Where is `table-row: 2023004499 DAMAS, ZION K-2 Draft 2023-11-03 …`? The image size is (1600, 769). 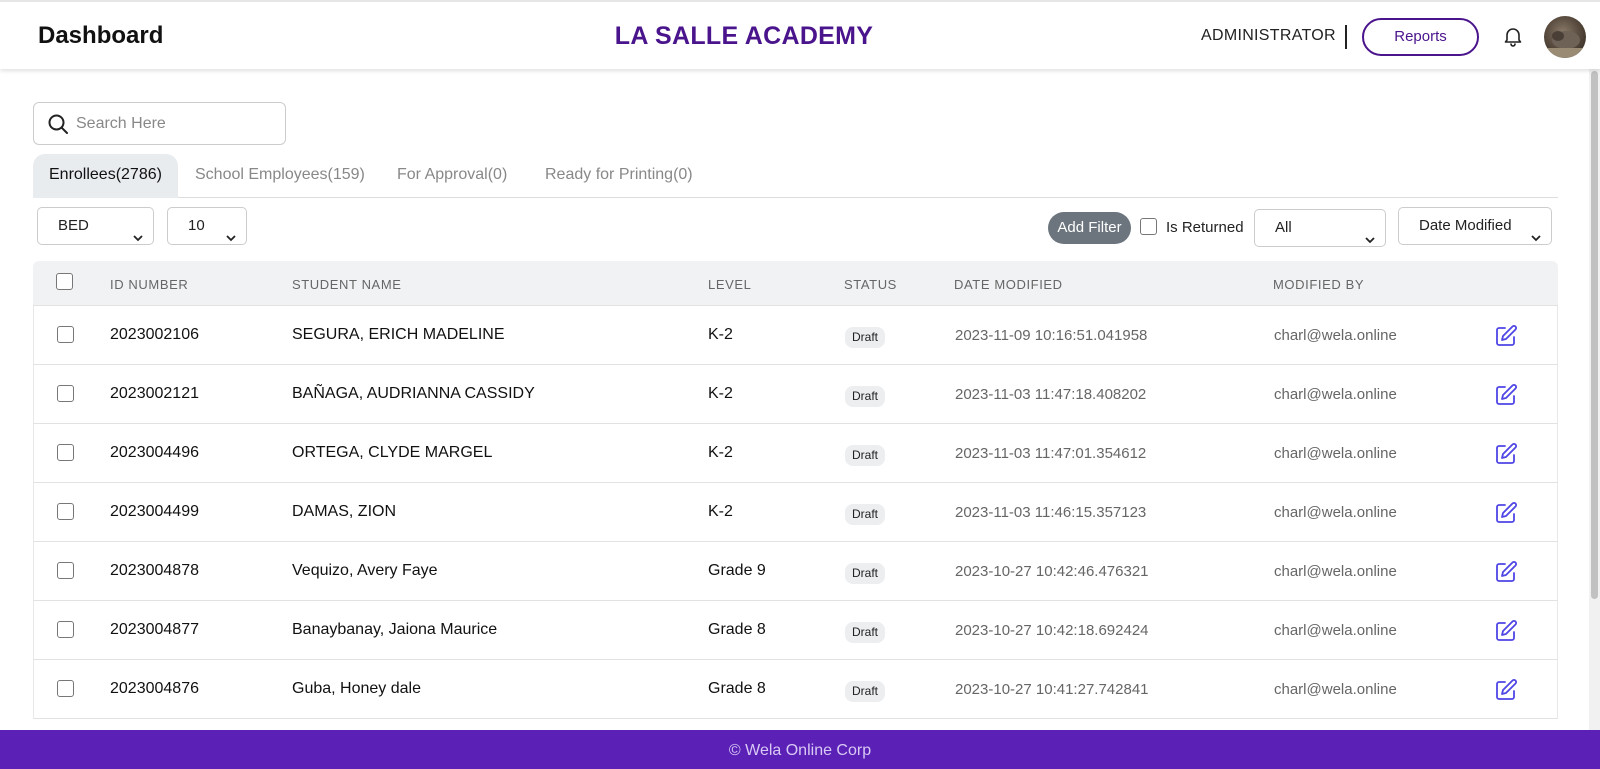
table-row: 2023004499 DAMAS, ZION K-2 Draft 2023-11-03 … is located at coordinates (795, 512).